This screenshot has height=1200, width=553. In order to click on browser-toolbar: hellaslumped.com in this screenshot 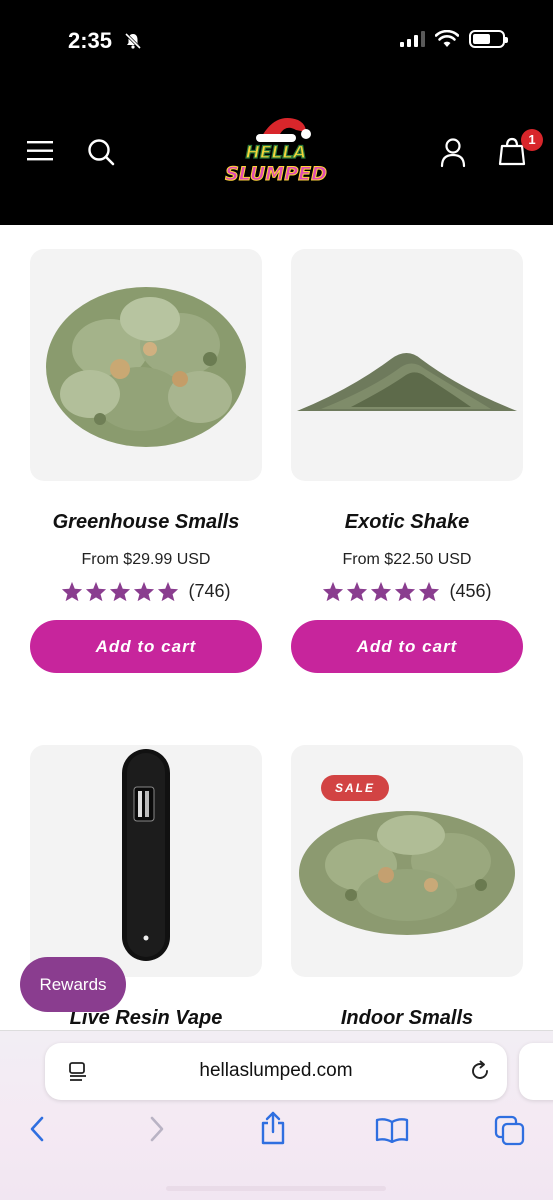, I will do `click(276, 1115)`.